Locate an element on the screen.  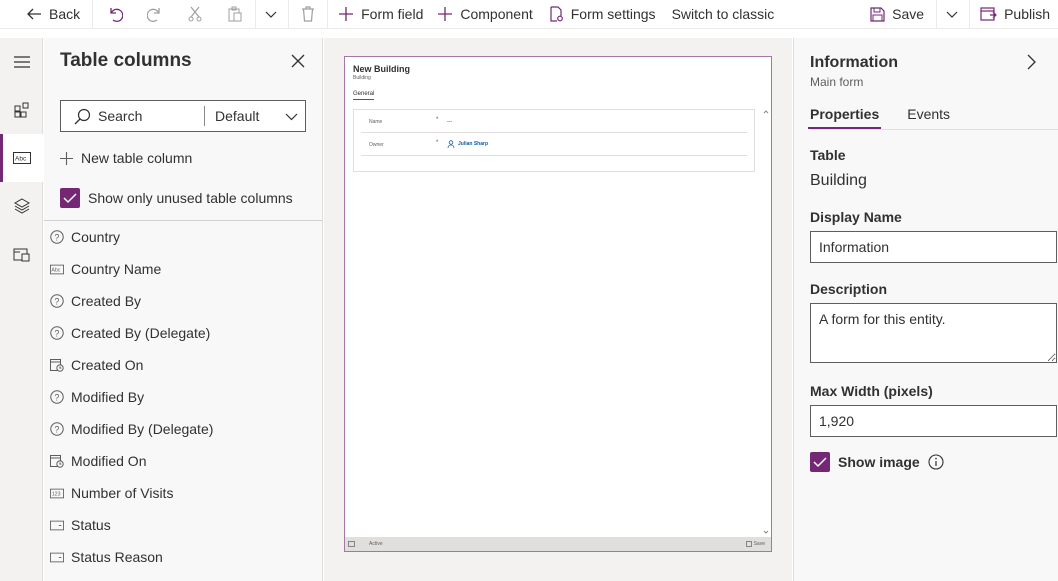
form-field-name: Name * --- is located at coordinates (554, 121).